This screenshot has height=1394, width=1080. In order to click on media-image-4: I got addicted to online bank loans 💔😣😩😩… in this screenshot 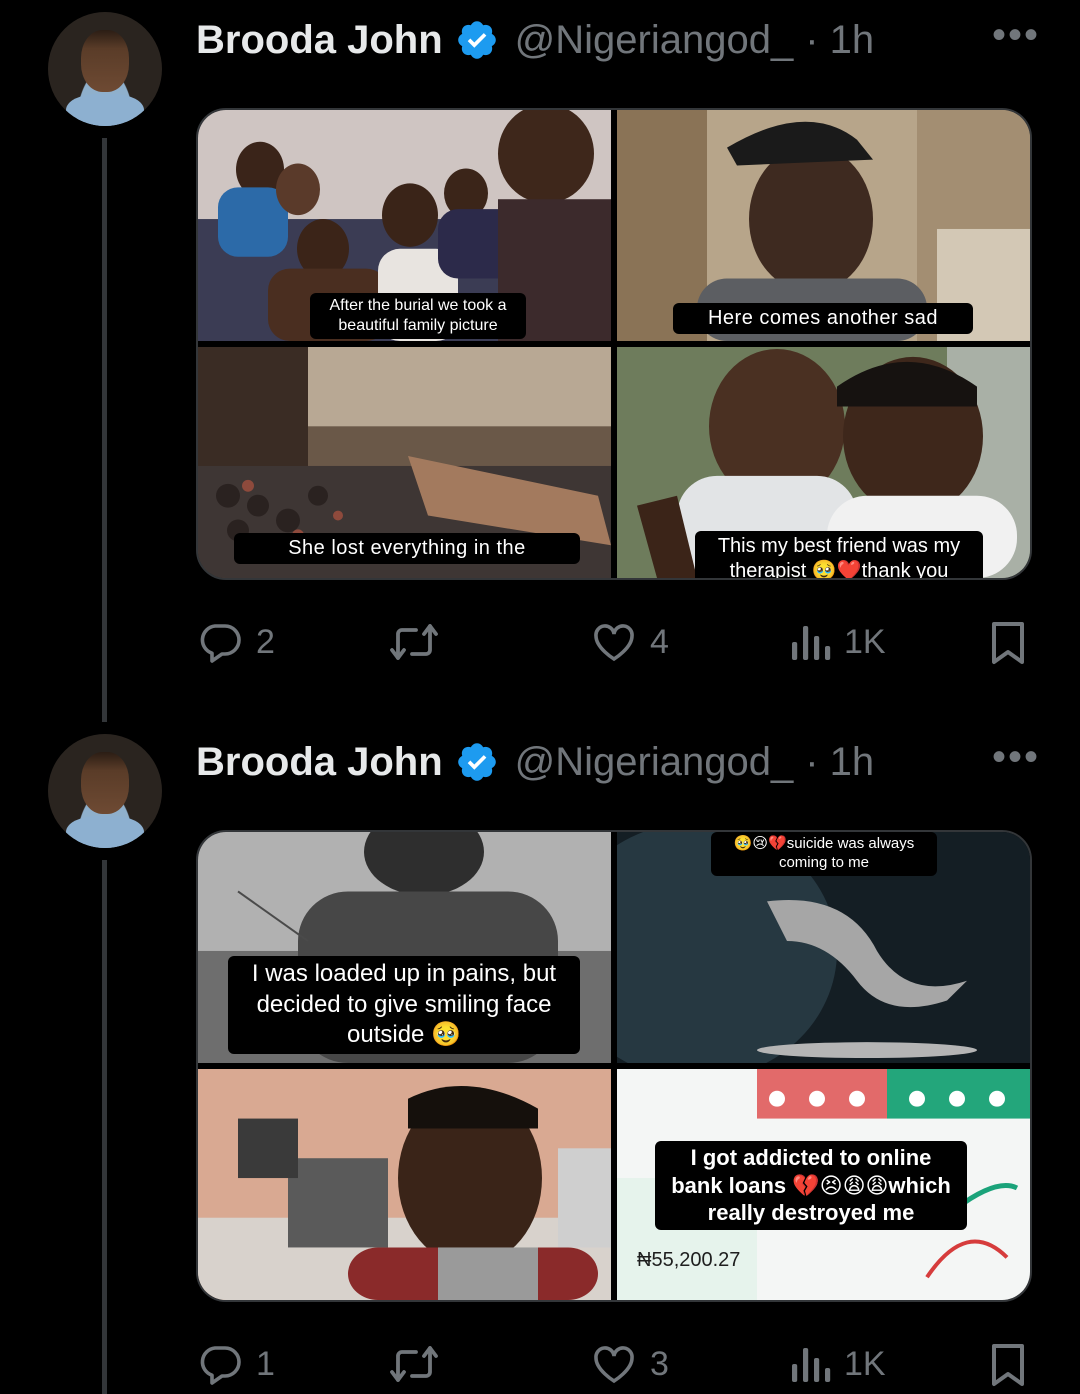, I will do `click(823, 1184)`.